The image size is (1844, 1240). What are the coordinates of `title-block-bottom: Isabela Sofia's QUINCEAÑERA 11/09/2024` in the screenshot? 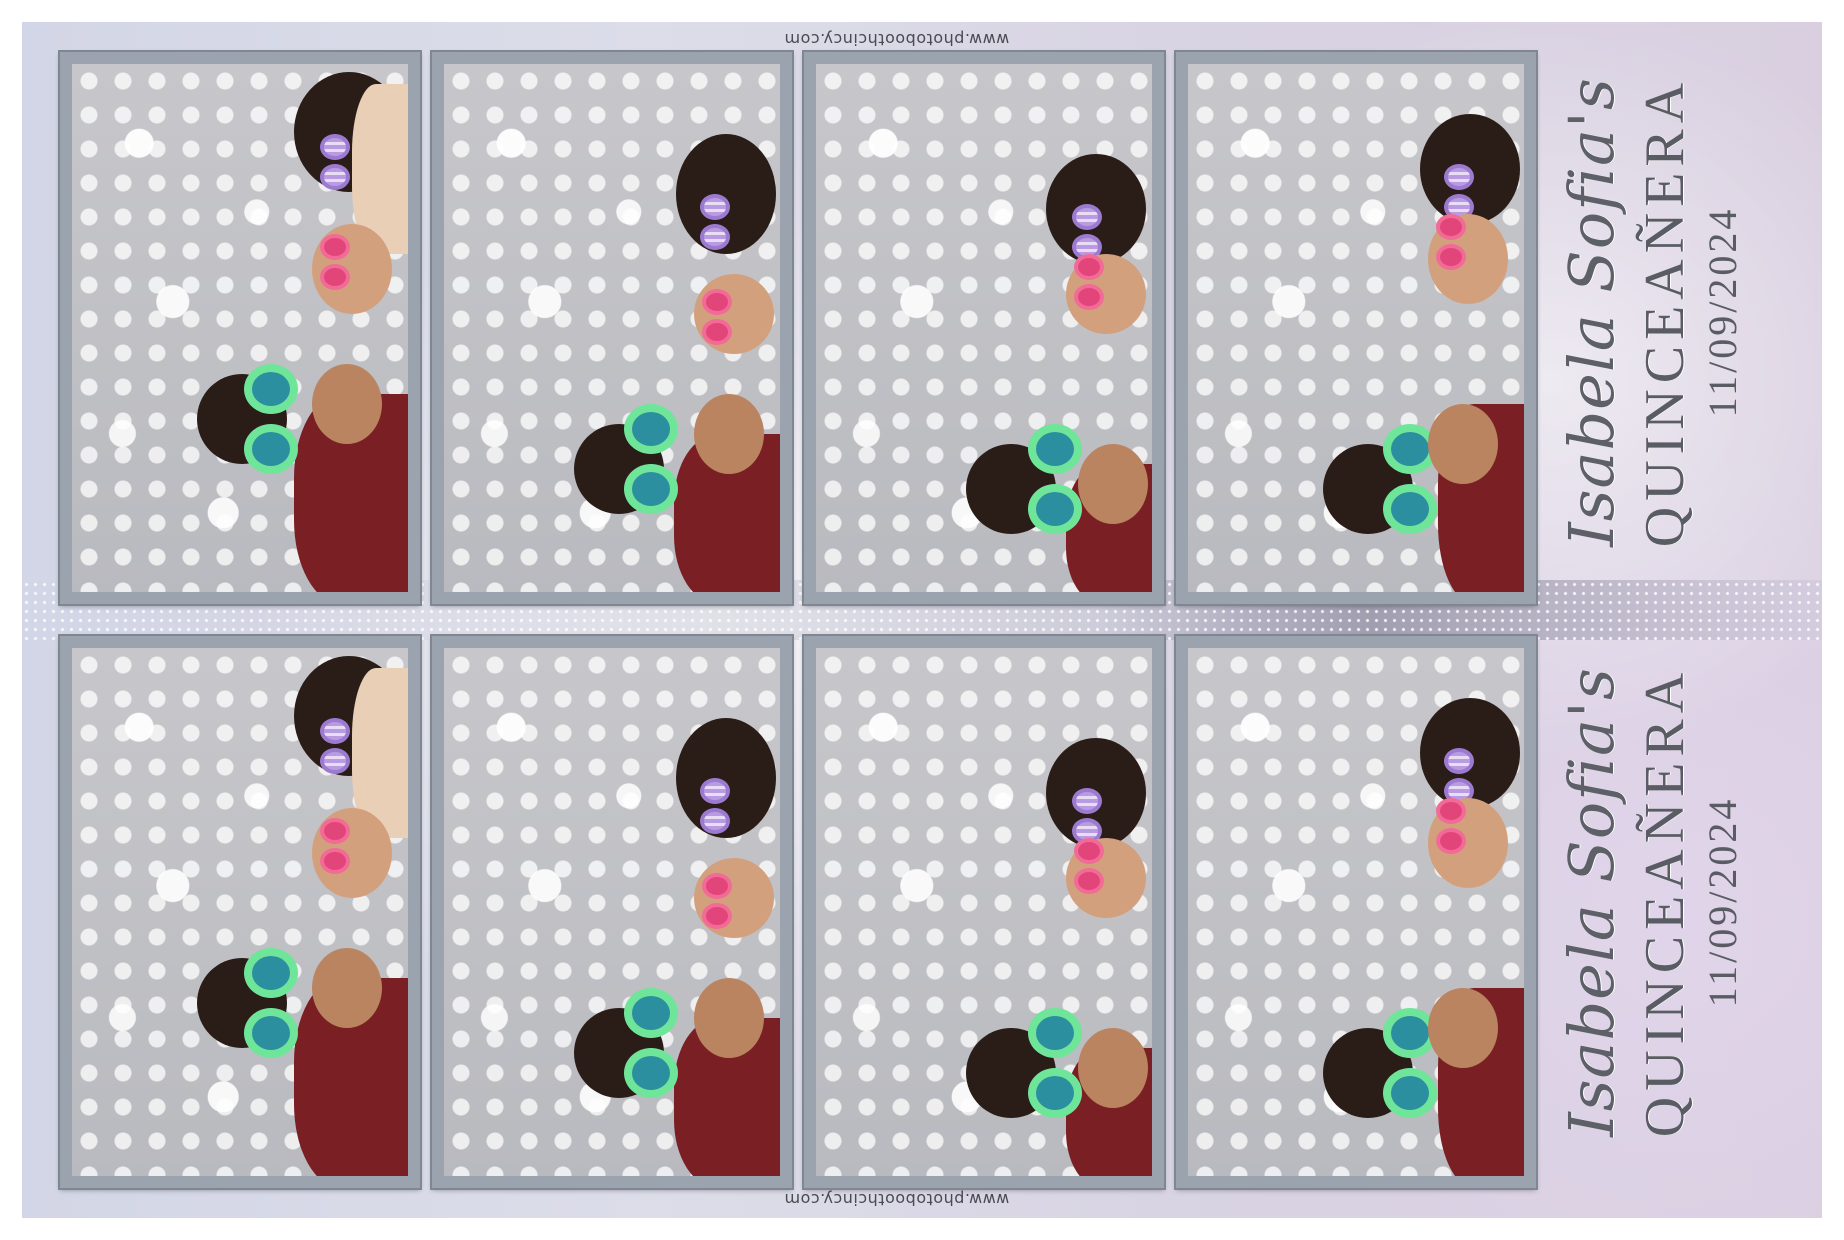 It's located at (1677, 902).